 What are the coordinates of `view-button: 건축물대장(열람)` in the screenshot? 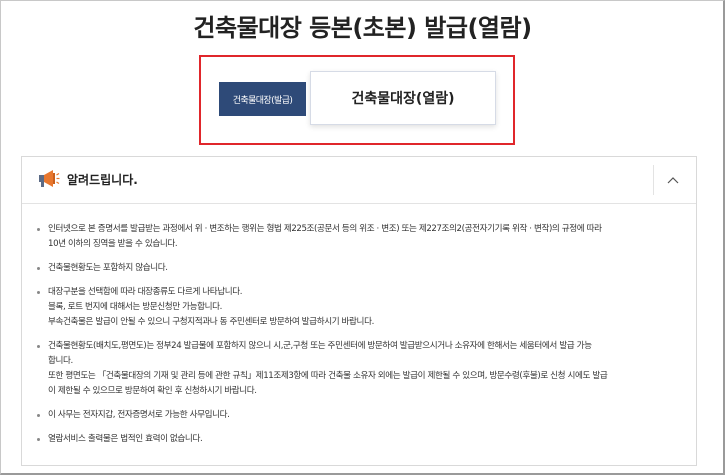 It's located at (403, 98).